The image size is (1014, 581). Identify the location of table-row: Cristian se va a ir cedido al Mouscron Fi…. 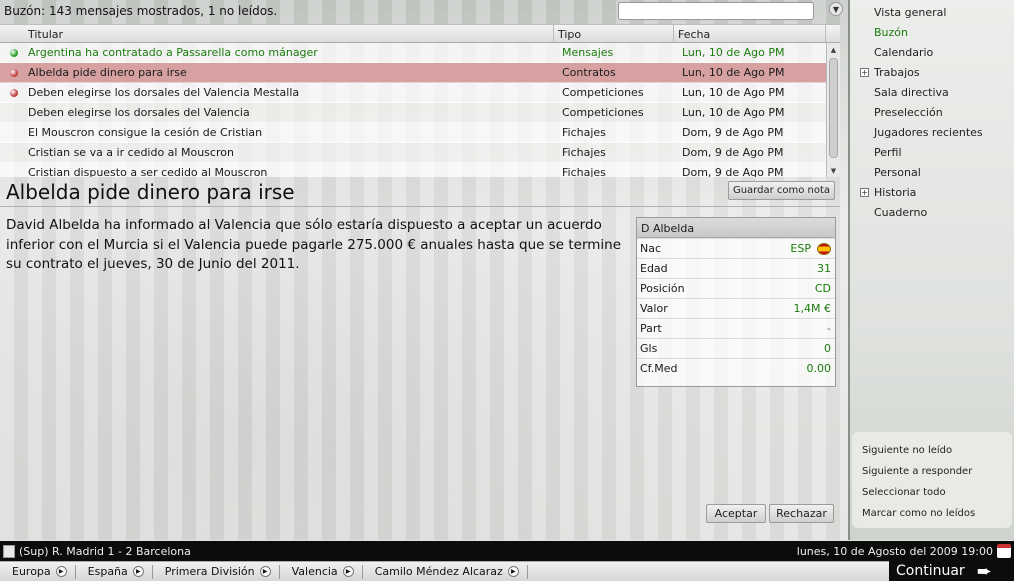
(413, 153).